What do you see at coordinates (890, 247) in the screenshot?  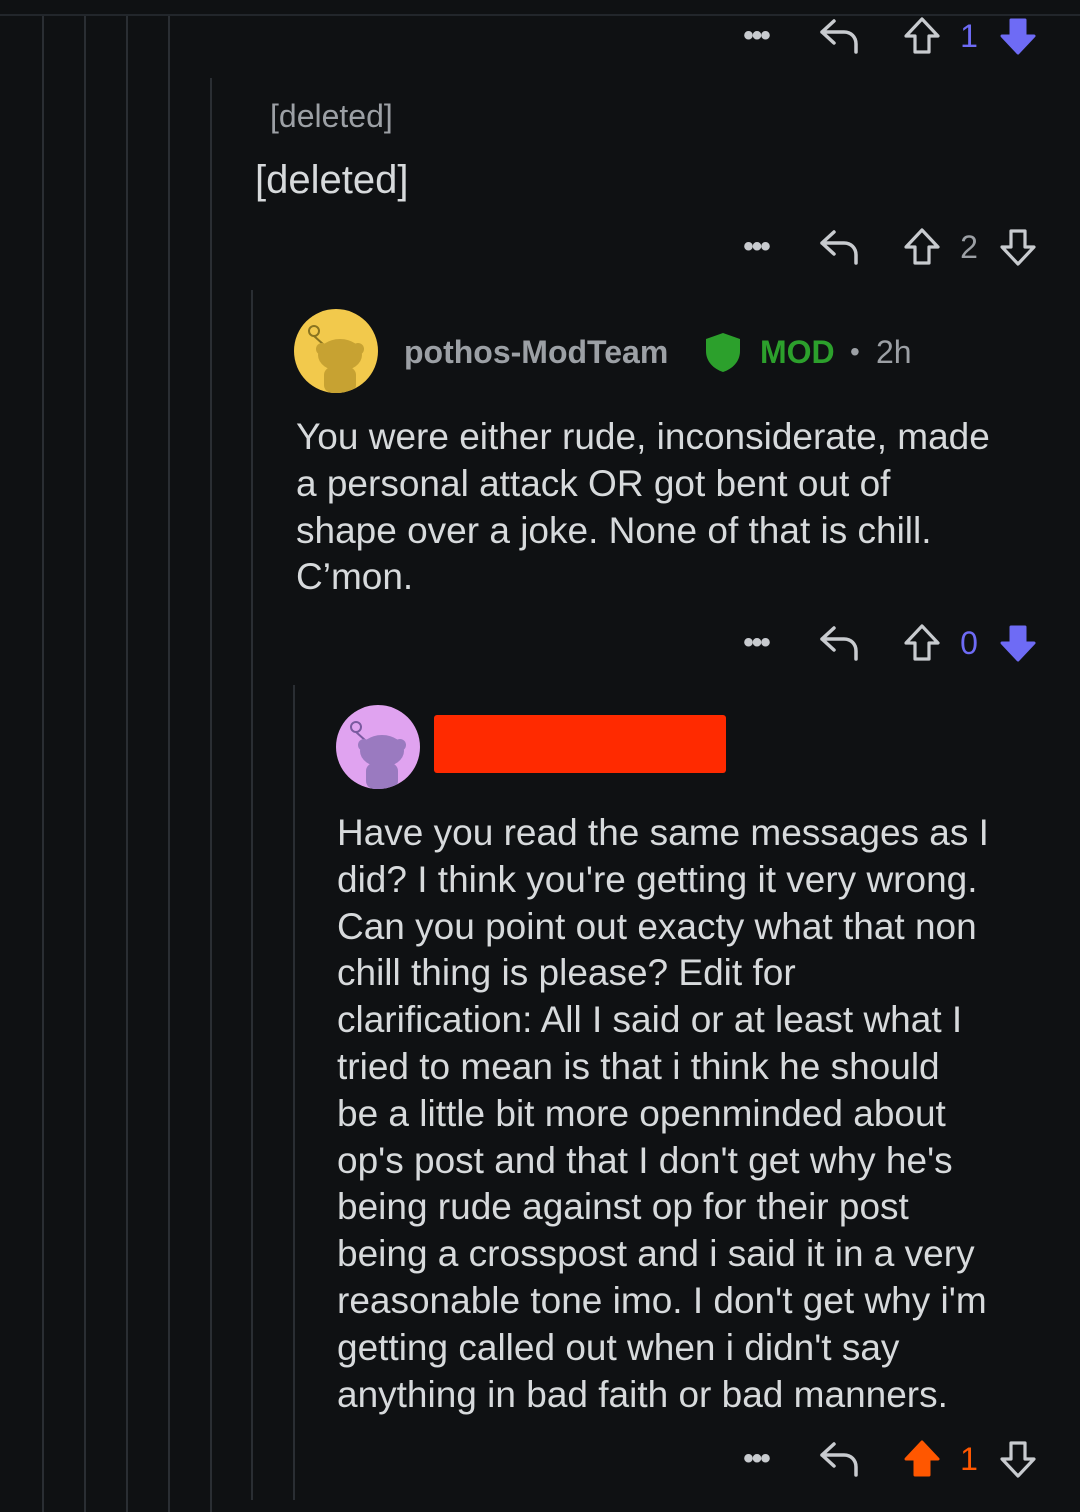 I see `comment-actions: ••• 2` at bounding box center [890, 247].